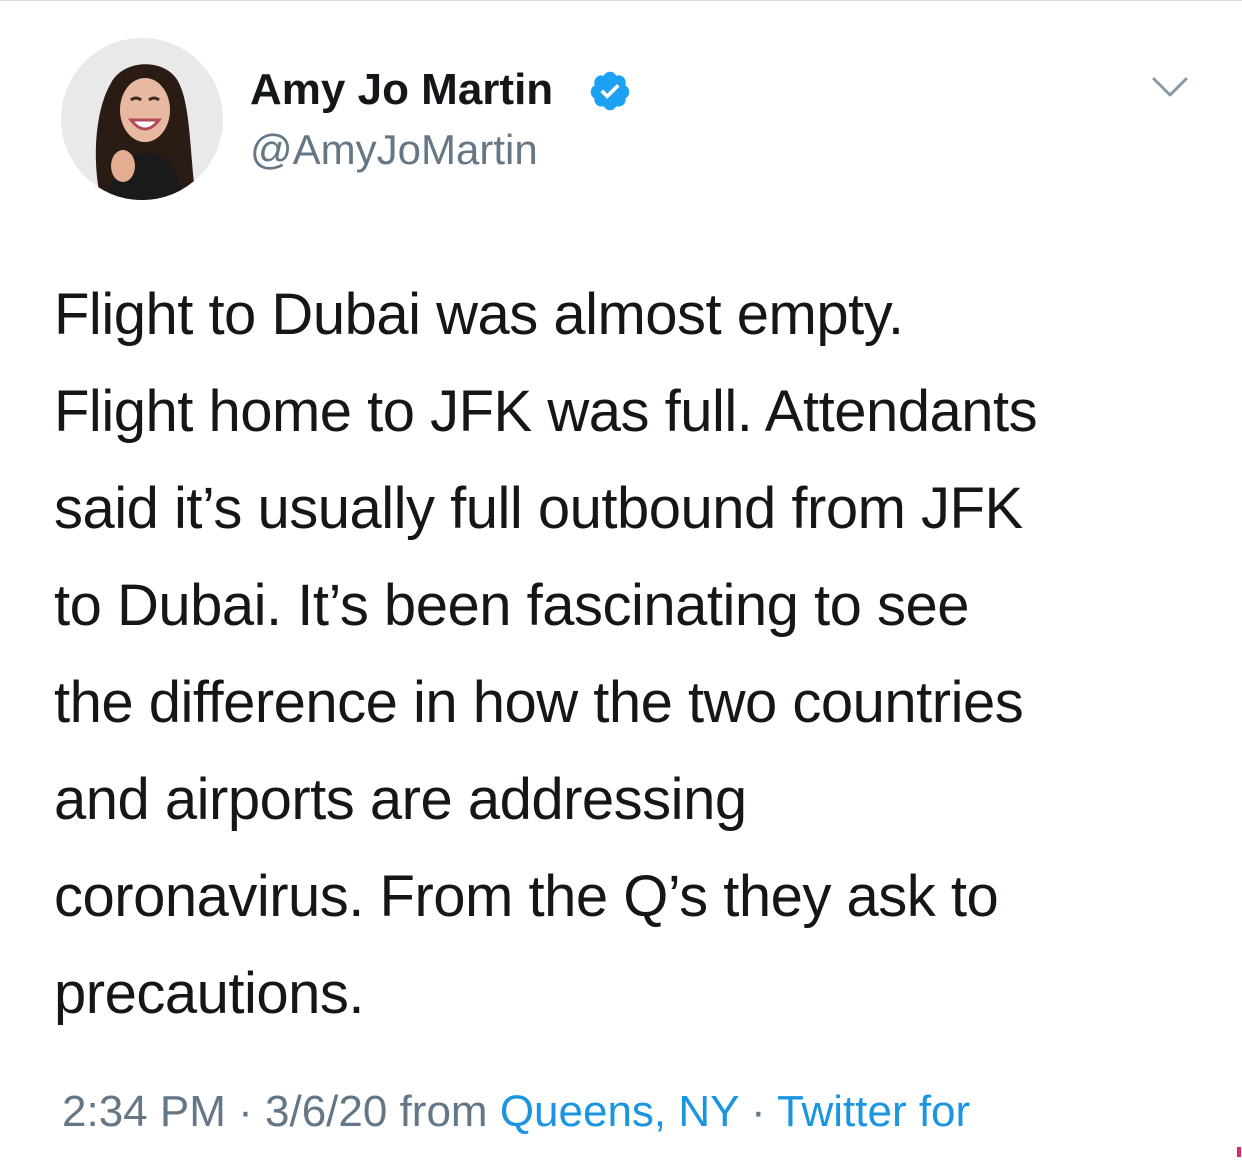  Describe the element at coordinates (539, 702) in the screenshot. I see `tweet-text-line: the difference in how the two countries` at that location.